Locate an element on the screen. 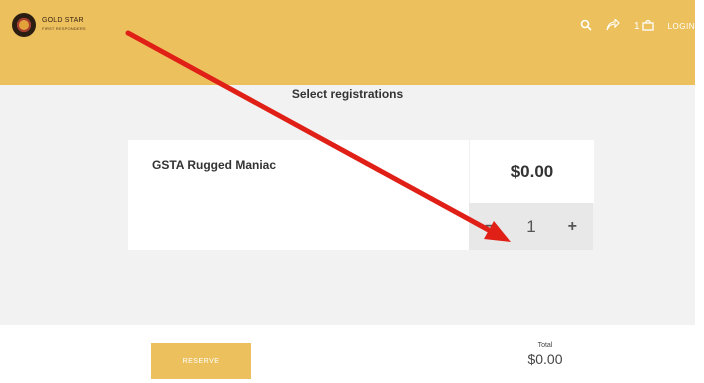 This screenshot has height=383, width=704. search-icon is located at coordinates (586, 26).